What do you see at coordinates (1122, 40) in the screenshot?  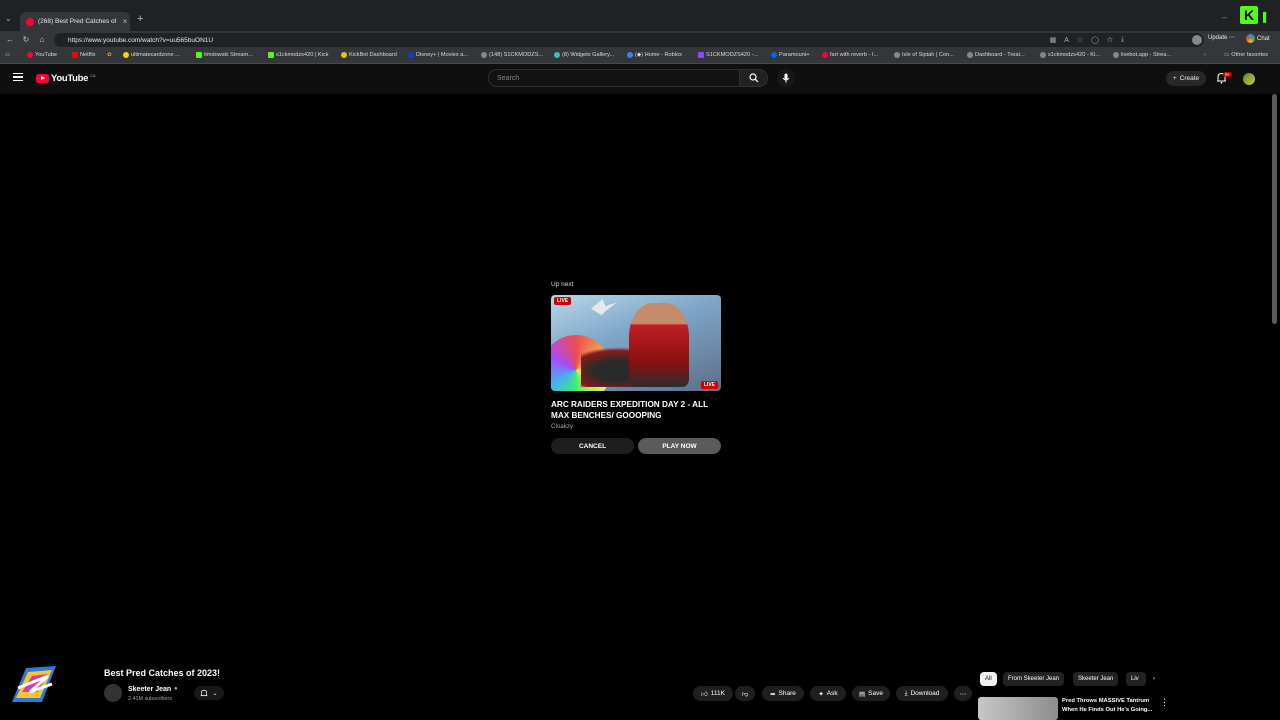 I see `downloads-icon: ⤓` at bounding box center [1122, 40].